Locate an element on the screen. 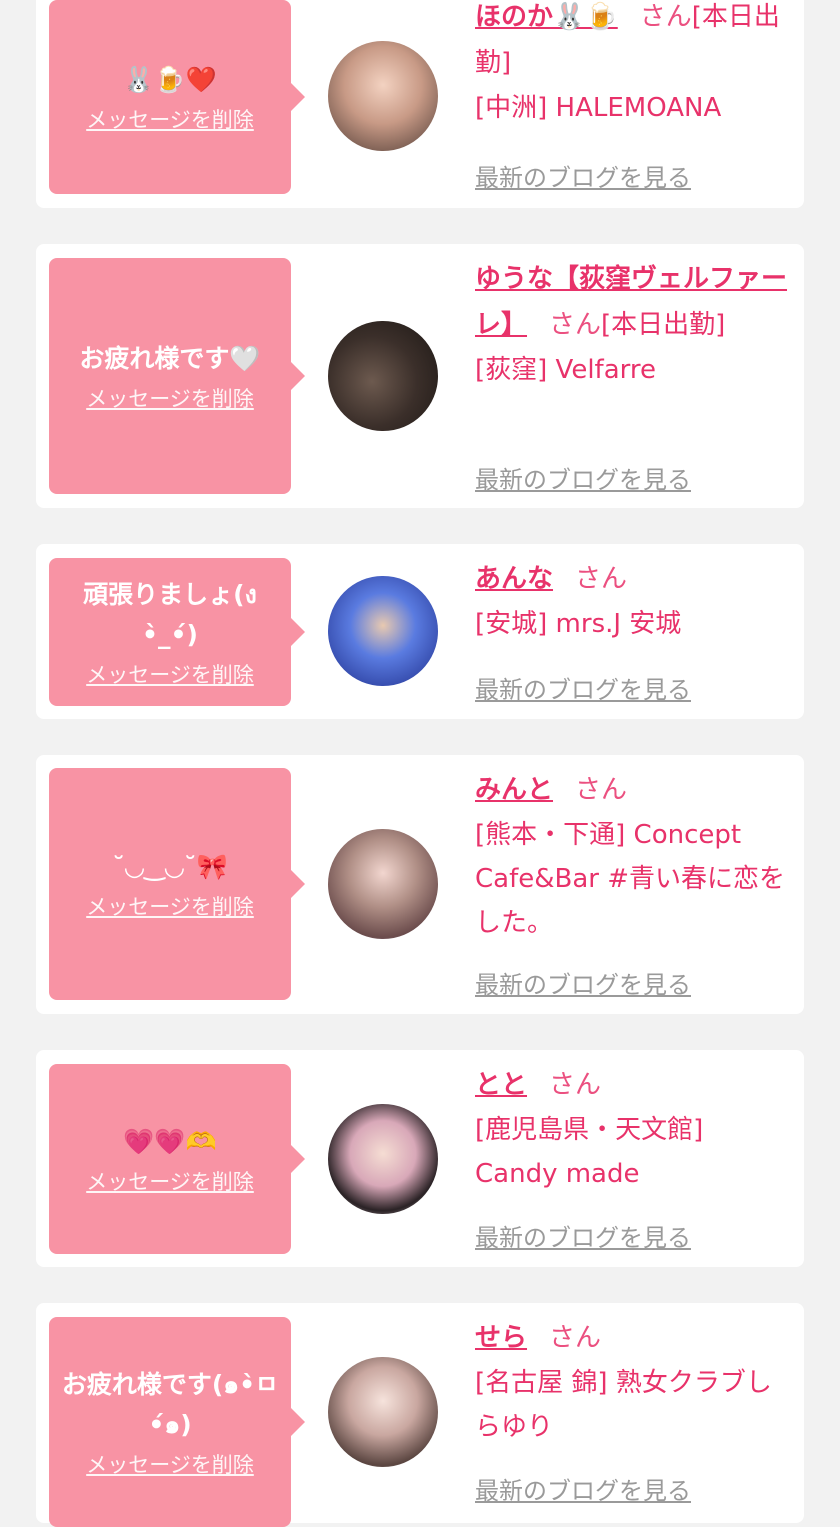  cast-info: ゆうな【荻窪ヴェルファーレ】 さん[本日出勤] [荻窪] Velfarre is located at coordinates (635, 324).